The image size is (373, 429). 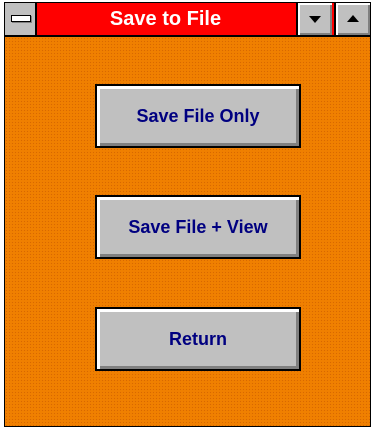 I want to click on save-file-only-button: Save File Only, so click(x=198, y=116).